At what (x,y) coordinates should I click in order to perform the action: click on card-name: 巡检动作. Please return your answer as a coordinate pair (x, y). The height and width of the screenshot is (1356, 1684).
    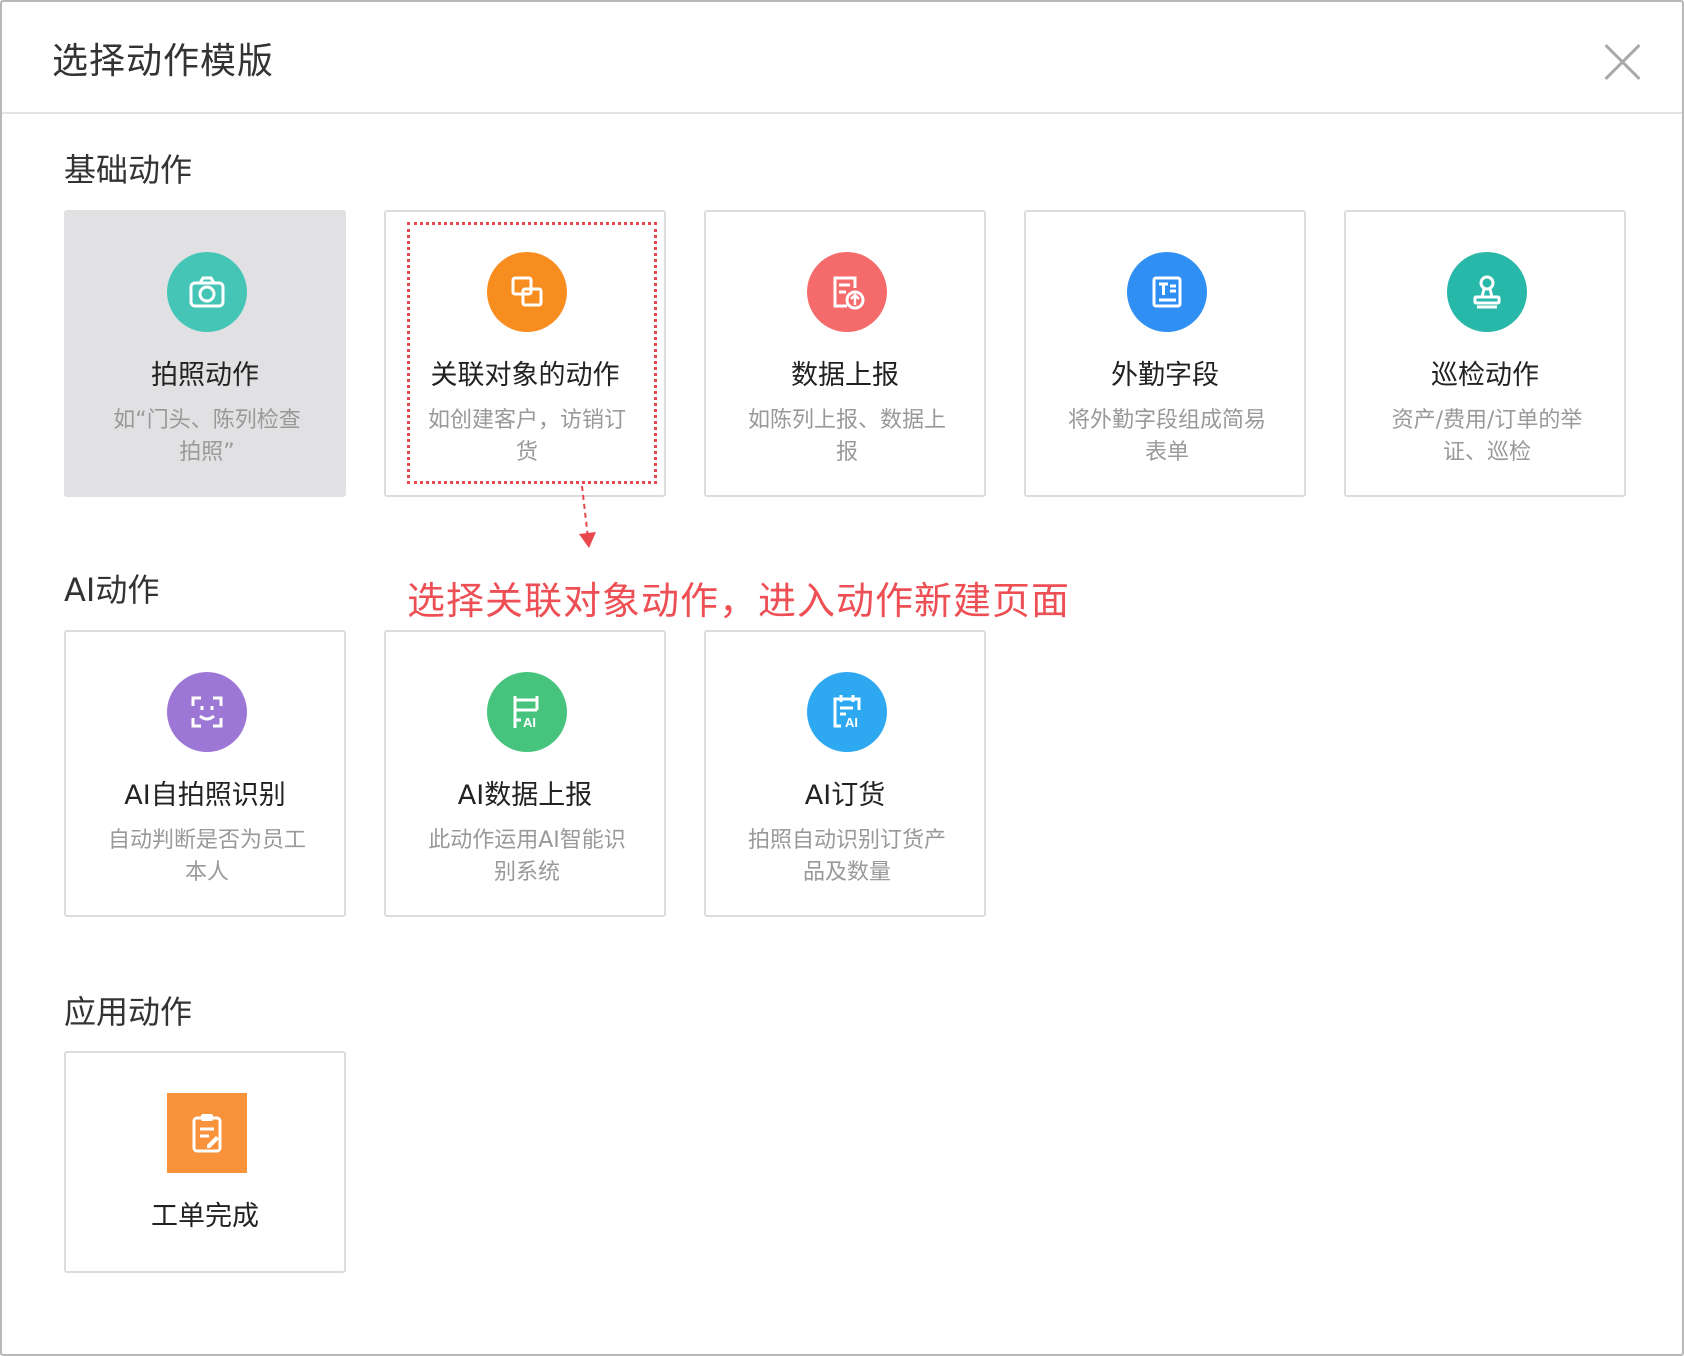
    Looking at the image, I should click on (1485, 375).